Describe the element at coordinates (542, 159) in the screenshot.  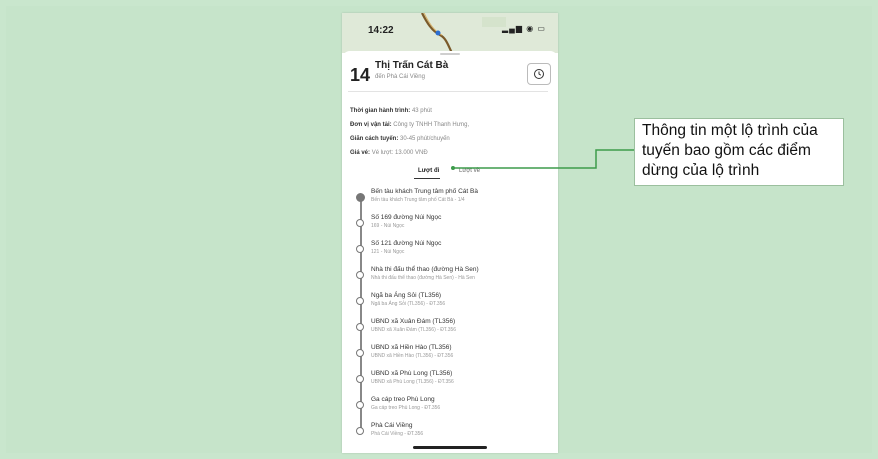
I see `callout-connector` at that location.